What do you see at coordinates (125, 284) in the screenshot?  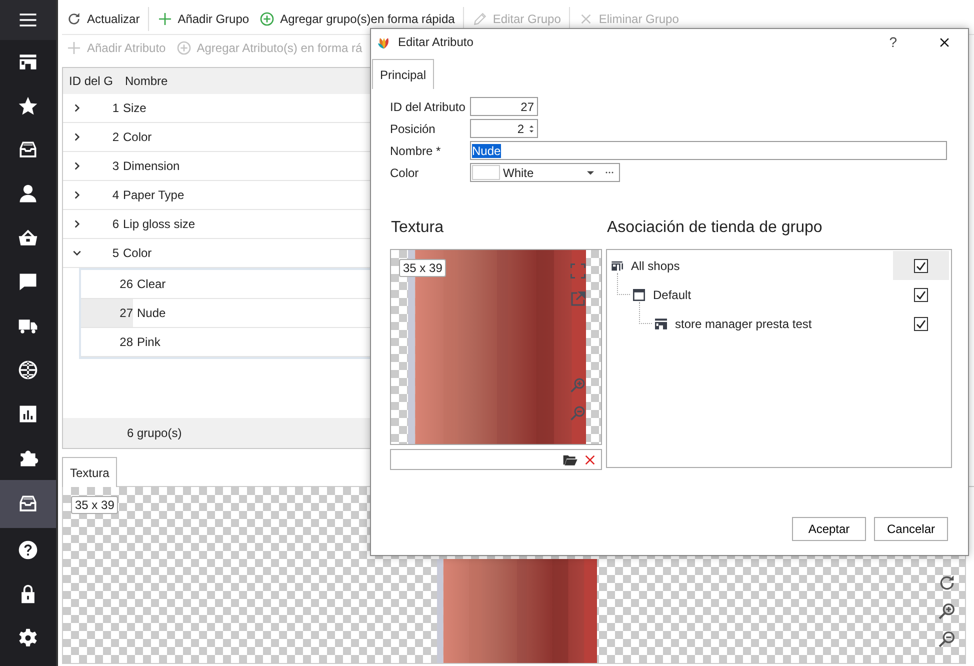 I see `table-cell-text: 26` at bounding box center [125, 284].